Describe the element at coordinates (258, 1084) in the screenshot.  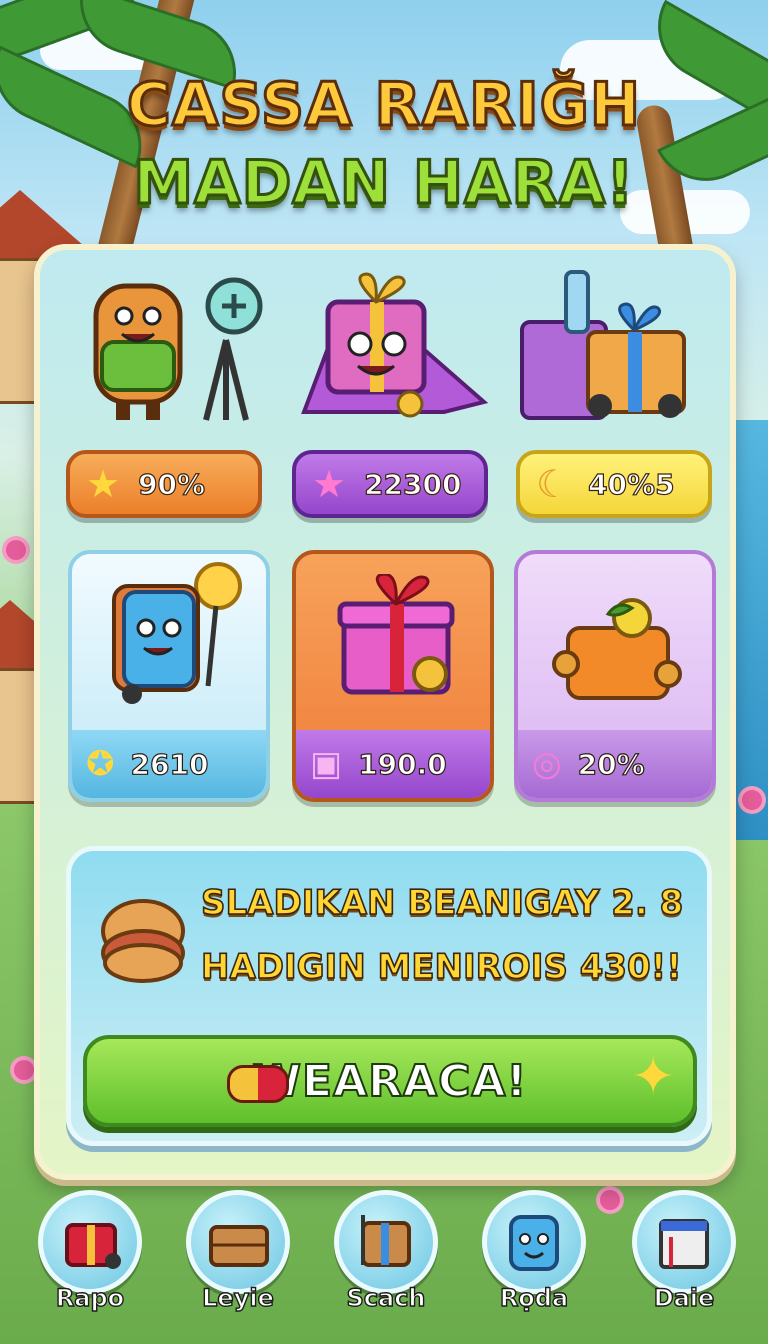
I see `pill-icon` at that location.